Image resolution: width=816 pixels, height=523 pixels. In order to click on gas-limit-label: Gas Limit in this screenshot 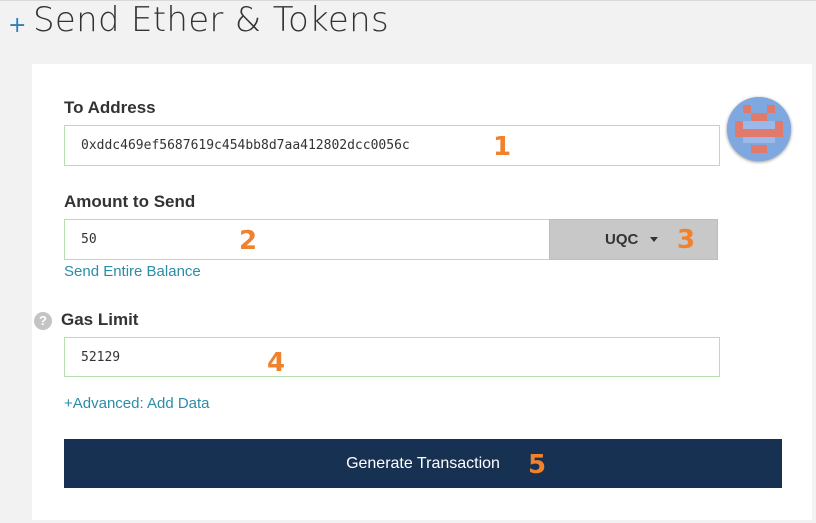, I will do `click(100, 319)`.